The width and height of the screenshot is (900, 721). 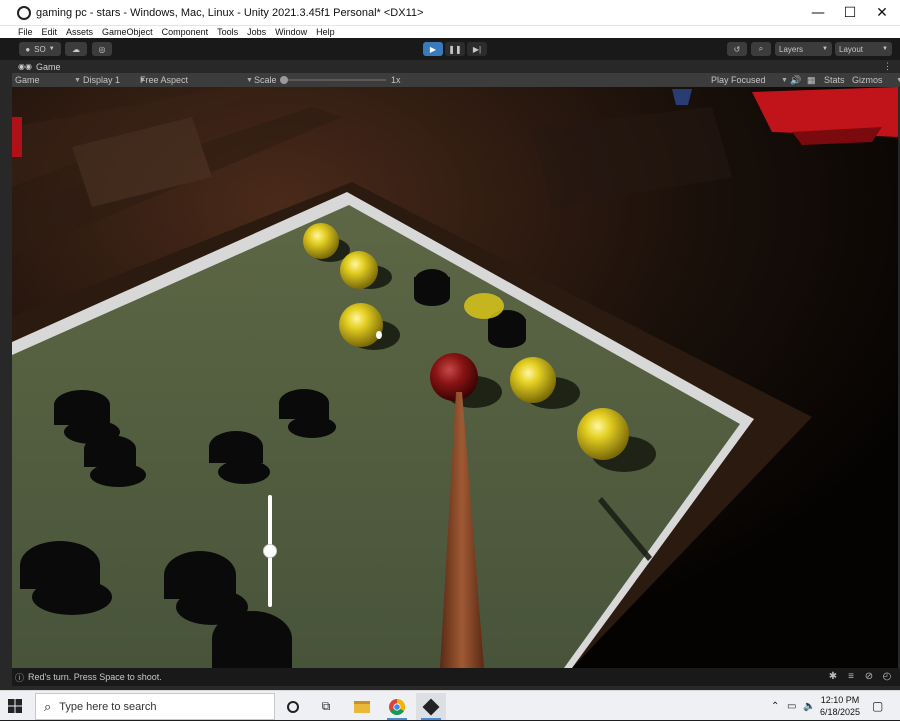 I want to click on shot-power-slider, so click(x=270, y=551).